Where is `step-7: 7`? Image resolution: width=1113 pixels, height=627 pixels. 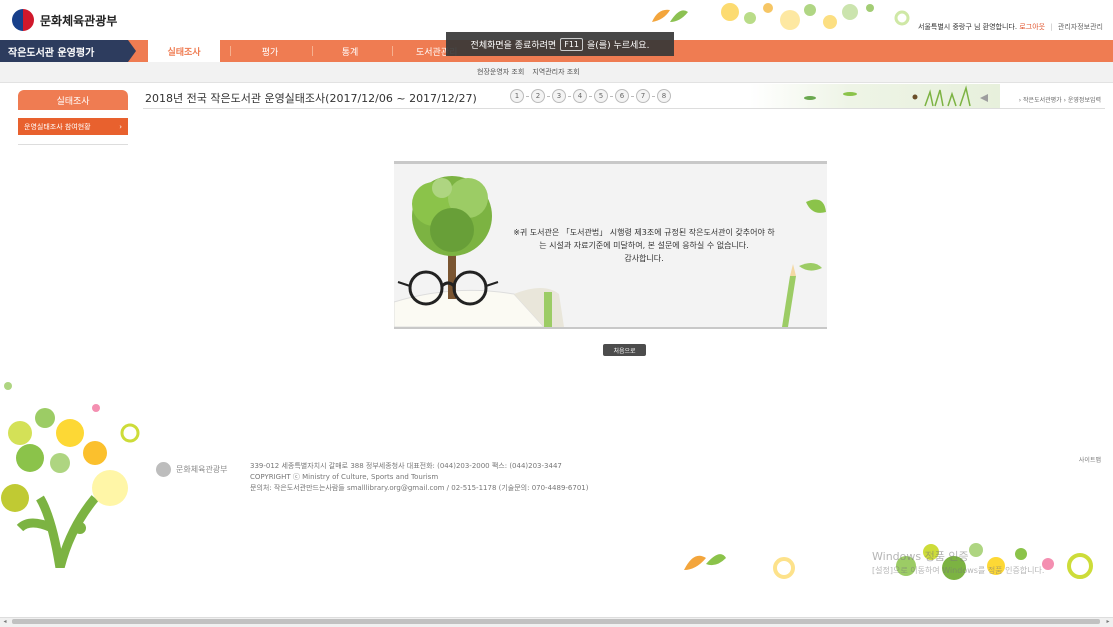 step-7: 7 is located at coordinates (643, 96).